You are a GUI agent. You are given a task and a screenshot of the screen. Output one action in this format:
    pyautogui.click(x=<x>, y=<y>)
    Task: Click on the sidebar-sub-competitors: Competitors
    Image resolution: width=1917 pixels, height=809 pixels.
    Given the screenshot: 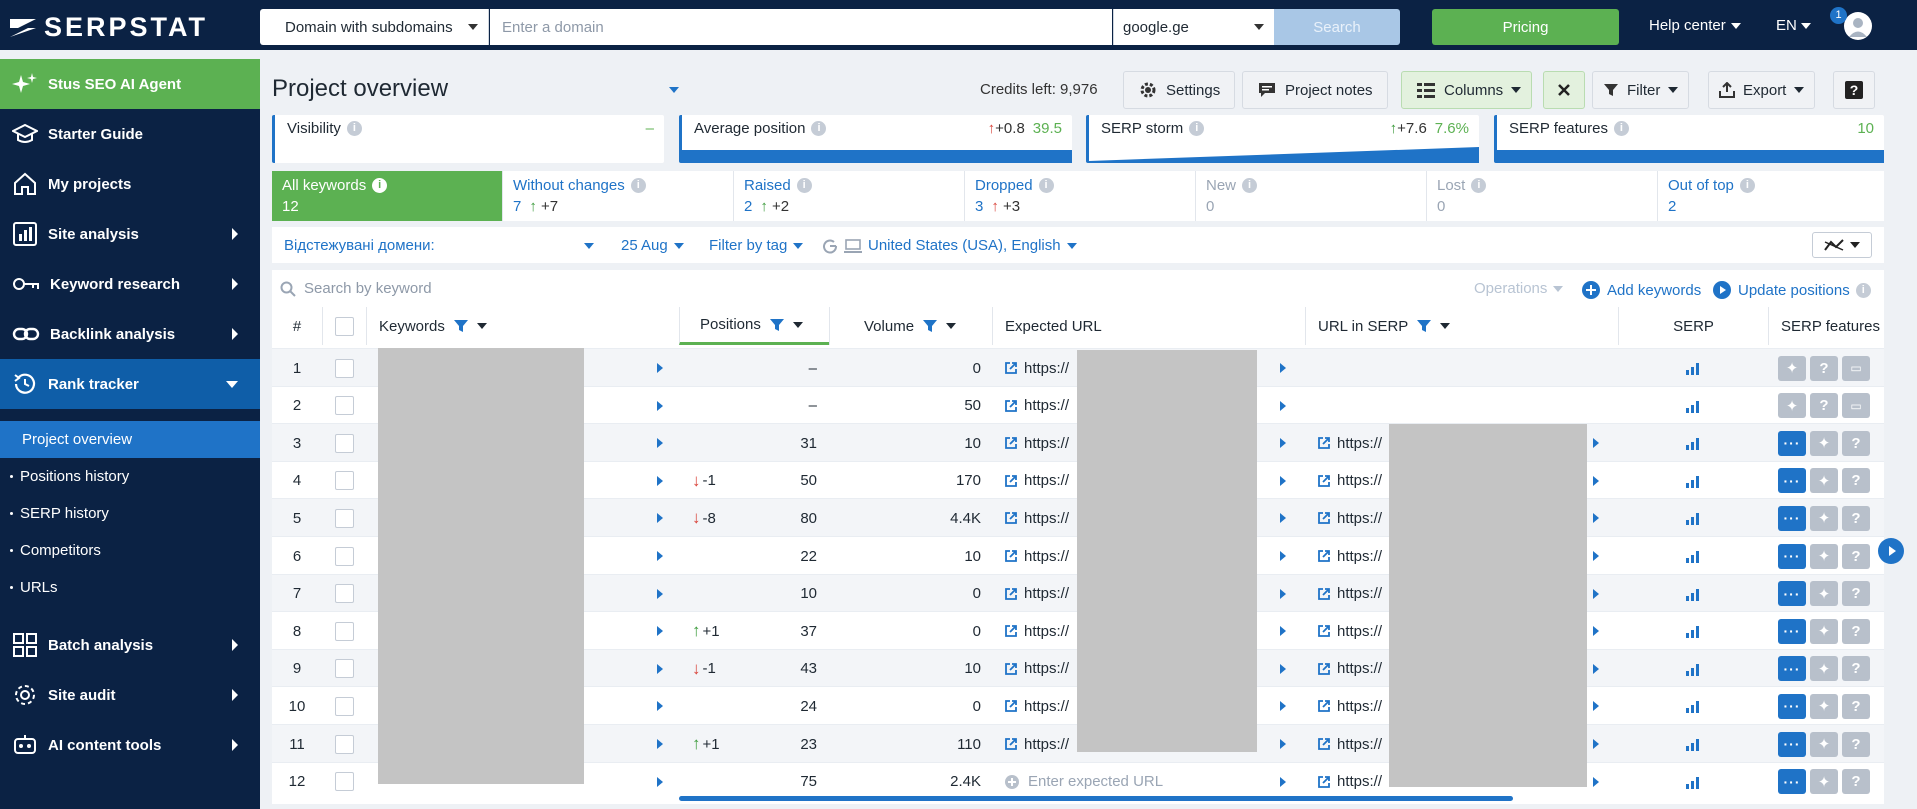 What is the action you would take?
    pyautogui.click(x=130, y=550)
    